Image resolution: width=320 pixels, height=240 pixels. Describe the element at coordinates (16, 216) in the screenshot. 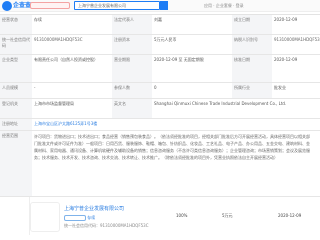

I see `row-index-cell` at that location.